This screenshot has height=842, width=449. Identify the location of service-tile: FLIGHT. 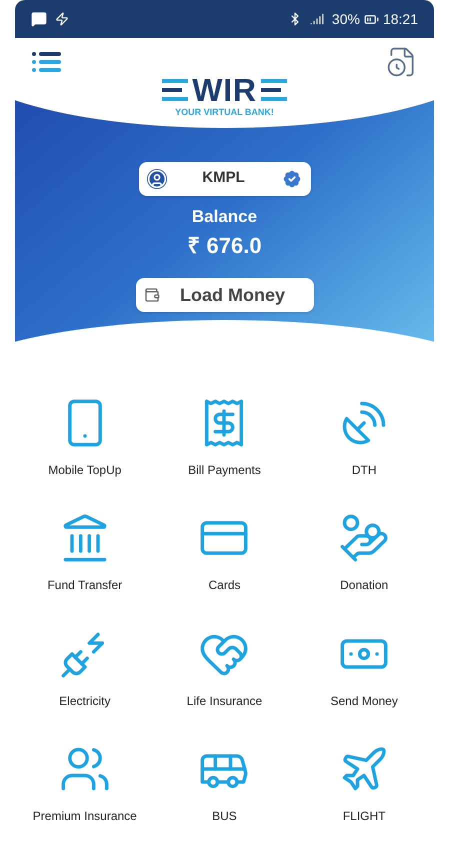
(364, 784).